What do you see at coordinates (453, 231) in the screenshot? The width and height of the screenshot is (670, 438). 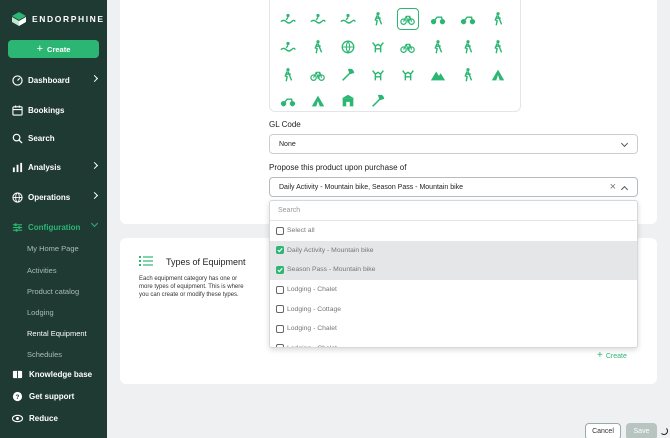 I see `dropdown-option: Select all` at bounding box center [453, 231].